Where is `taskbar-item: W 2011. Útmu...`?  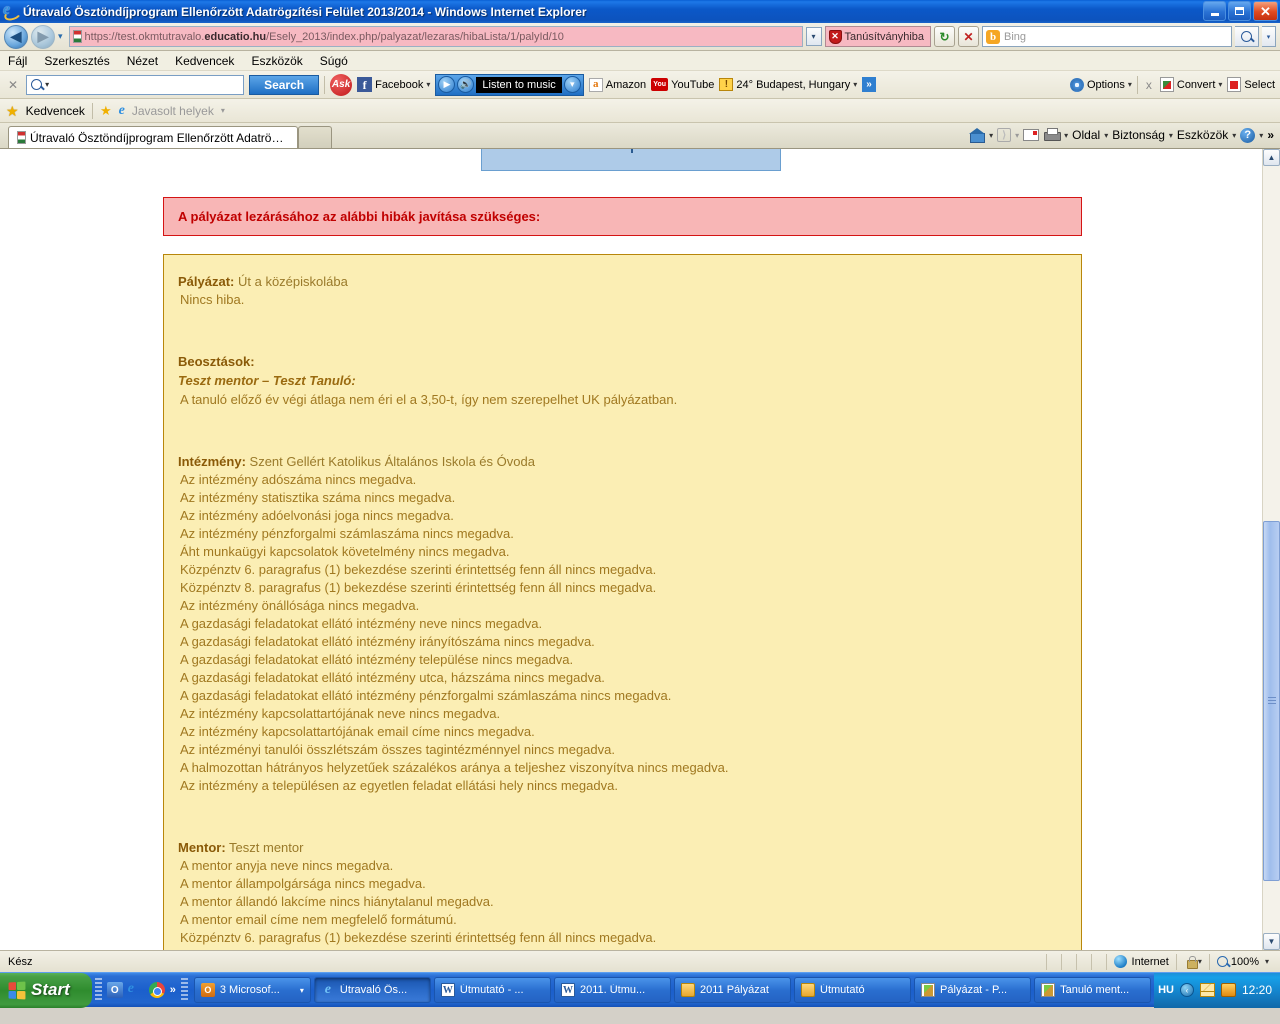
taskbar-item: W 2011. Útmu... is located at coordinates (612, 990).